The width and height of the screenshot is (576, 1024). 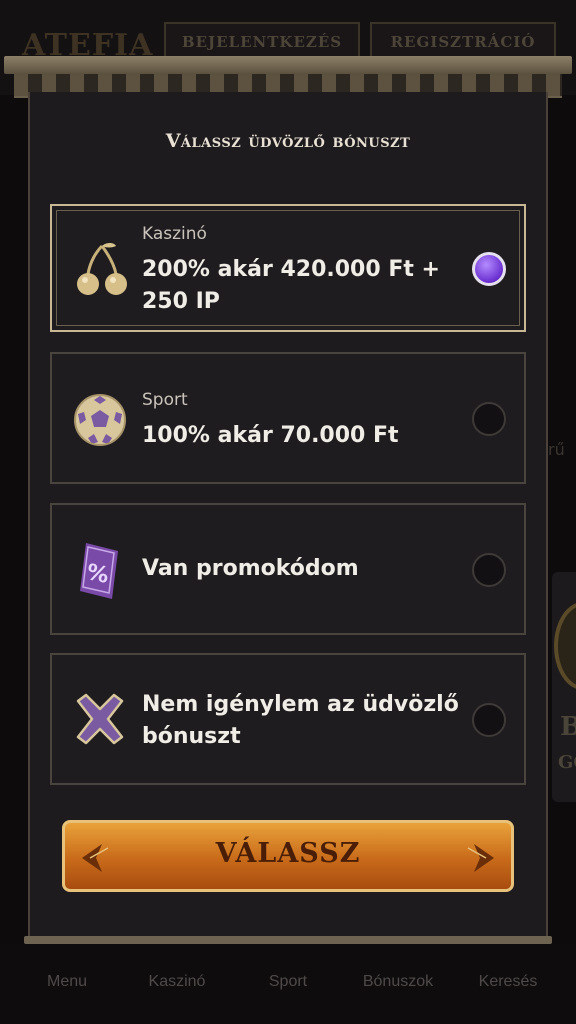 What do you see at coordinates (489, 419) in the screenshot?
I see `option-sport-radio` at bounding box center [489, 419].